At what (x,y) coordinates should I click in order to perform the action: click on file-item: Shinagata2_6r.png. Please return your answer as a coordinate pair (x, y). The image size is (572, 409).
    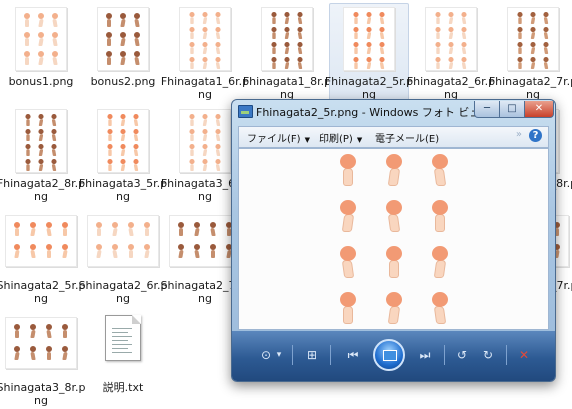
    Looking at the image, I should click on (123, 257).